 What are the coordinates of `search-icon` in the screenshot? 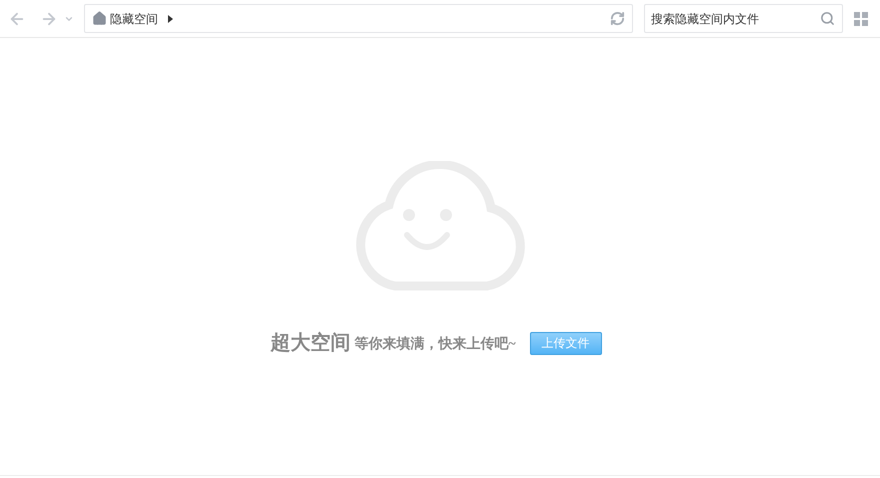 It's located at (827, 18).